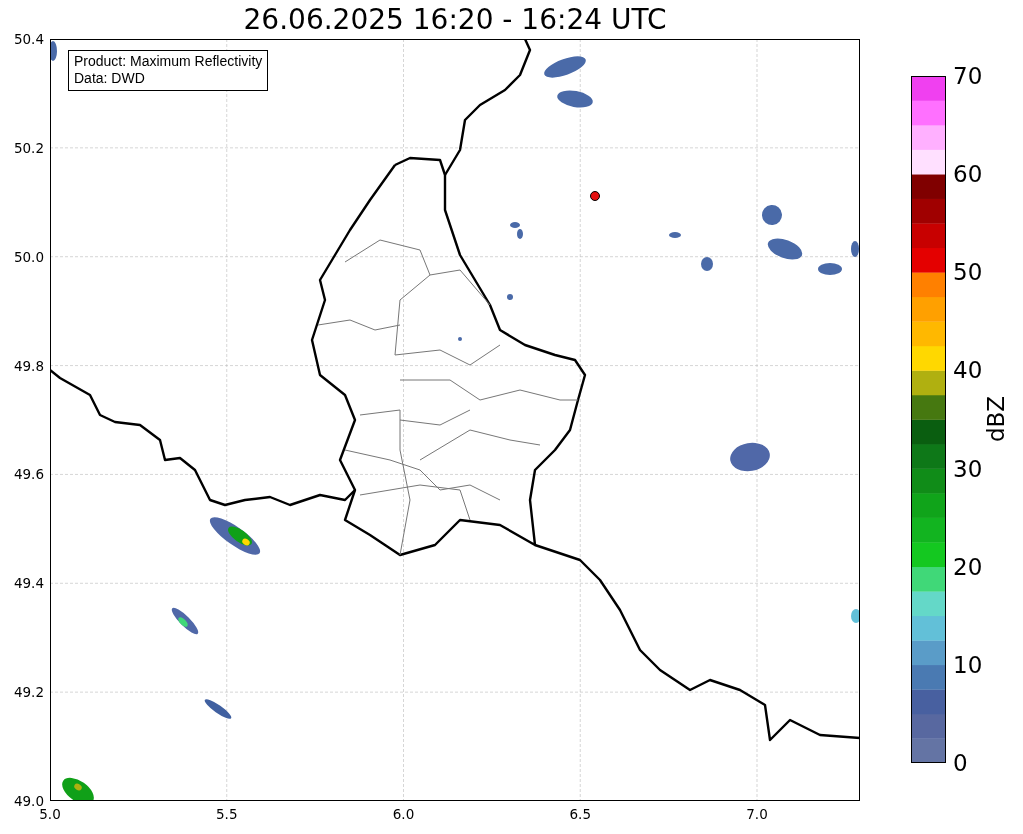 The height and width of the screenshot is (834, 1023). Describe the element at coordinates (968, 174) in the screenshot. I see `colorbar-tick-label: 60` at that location.